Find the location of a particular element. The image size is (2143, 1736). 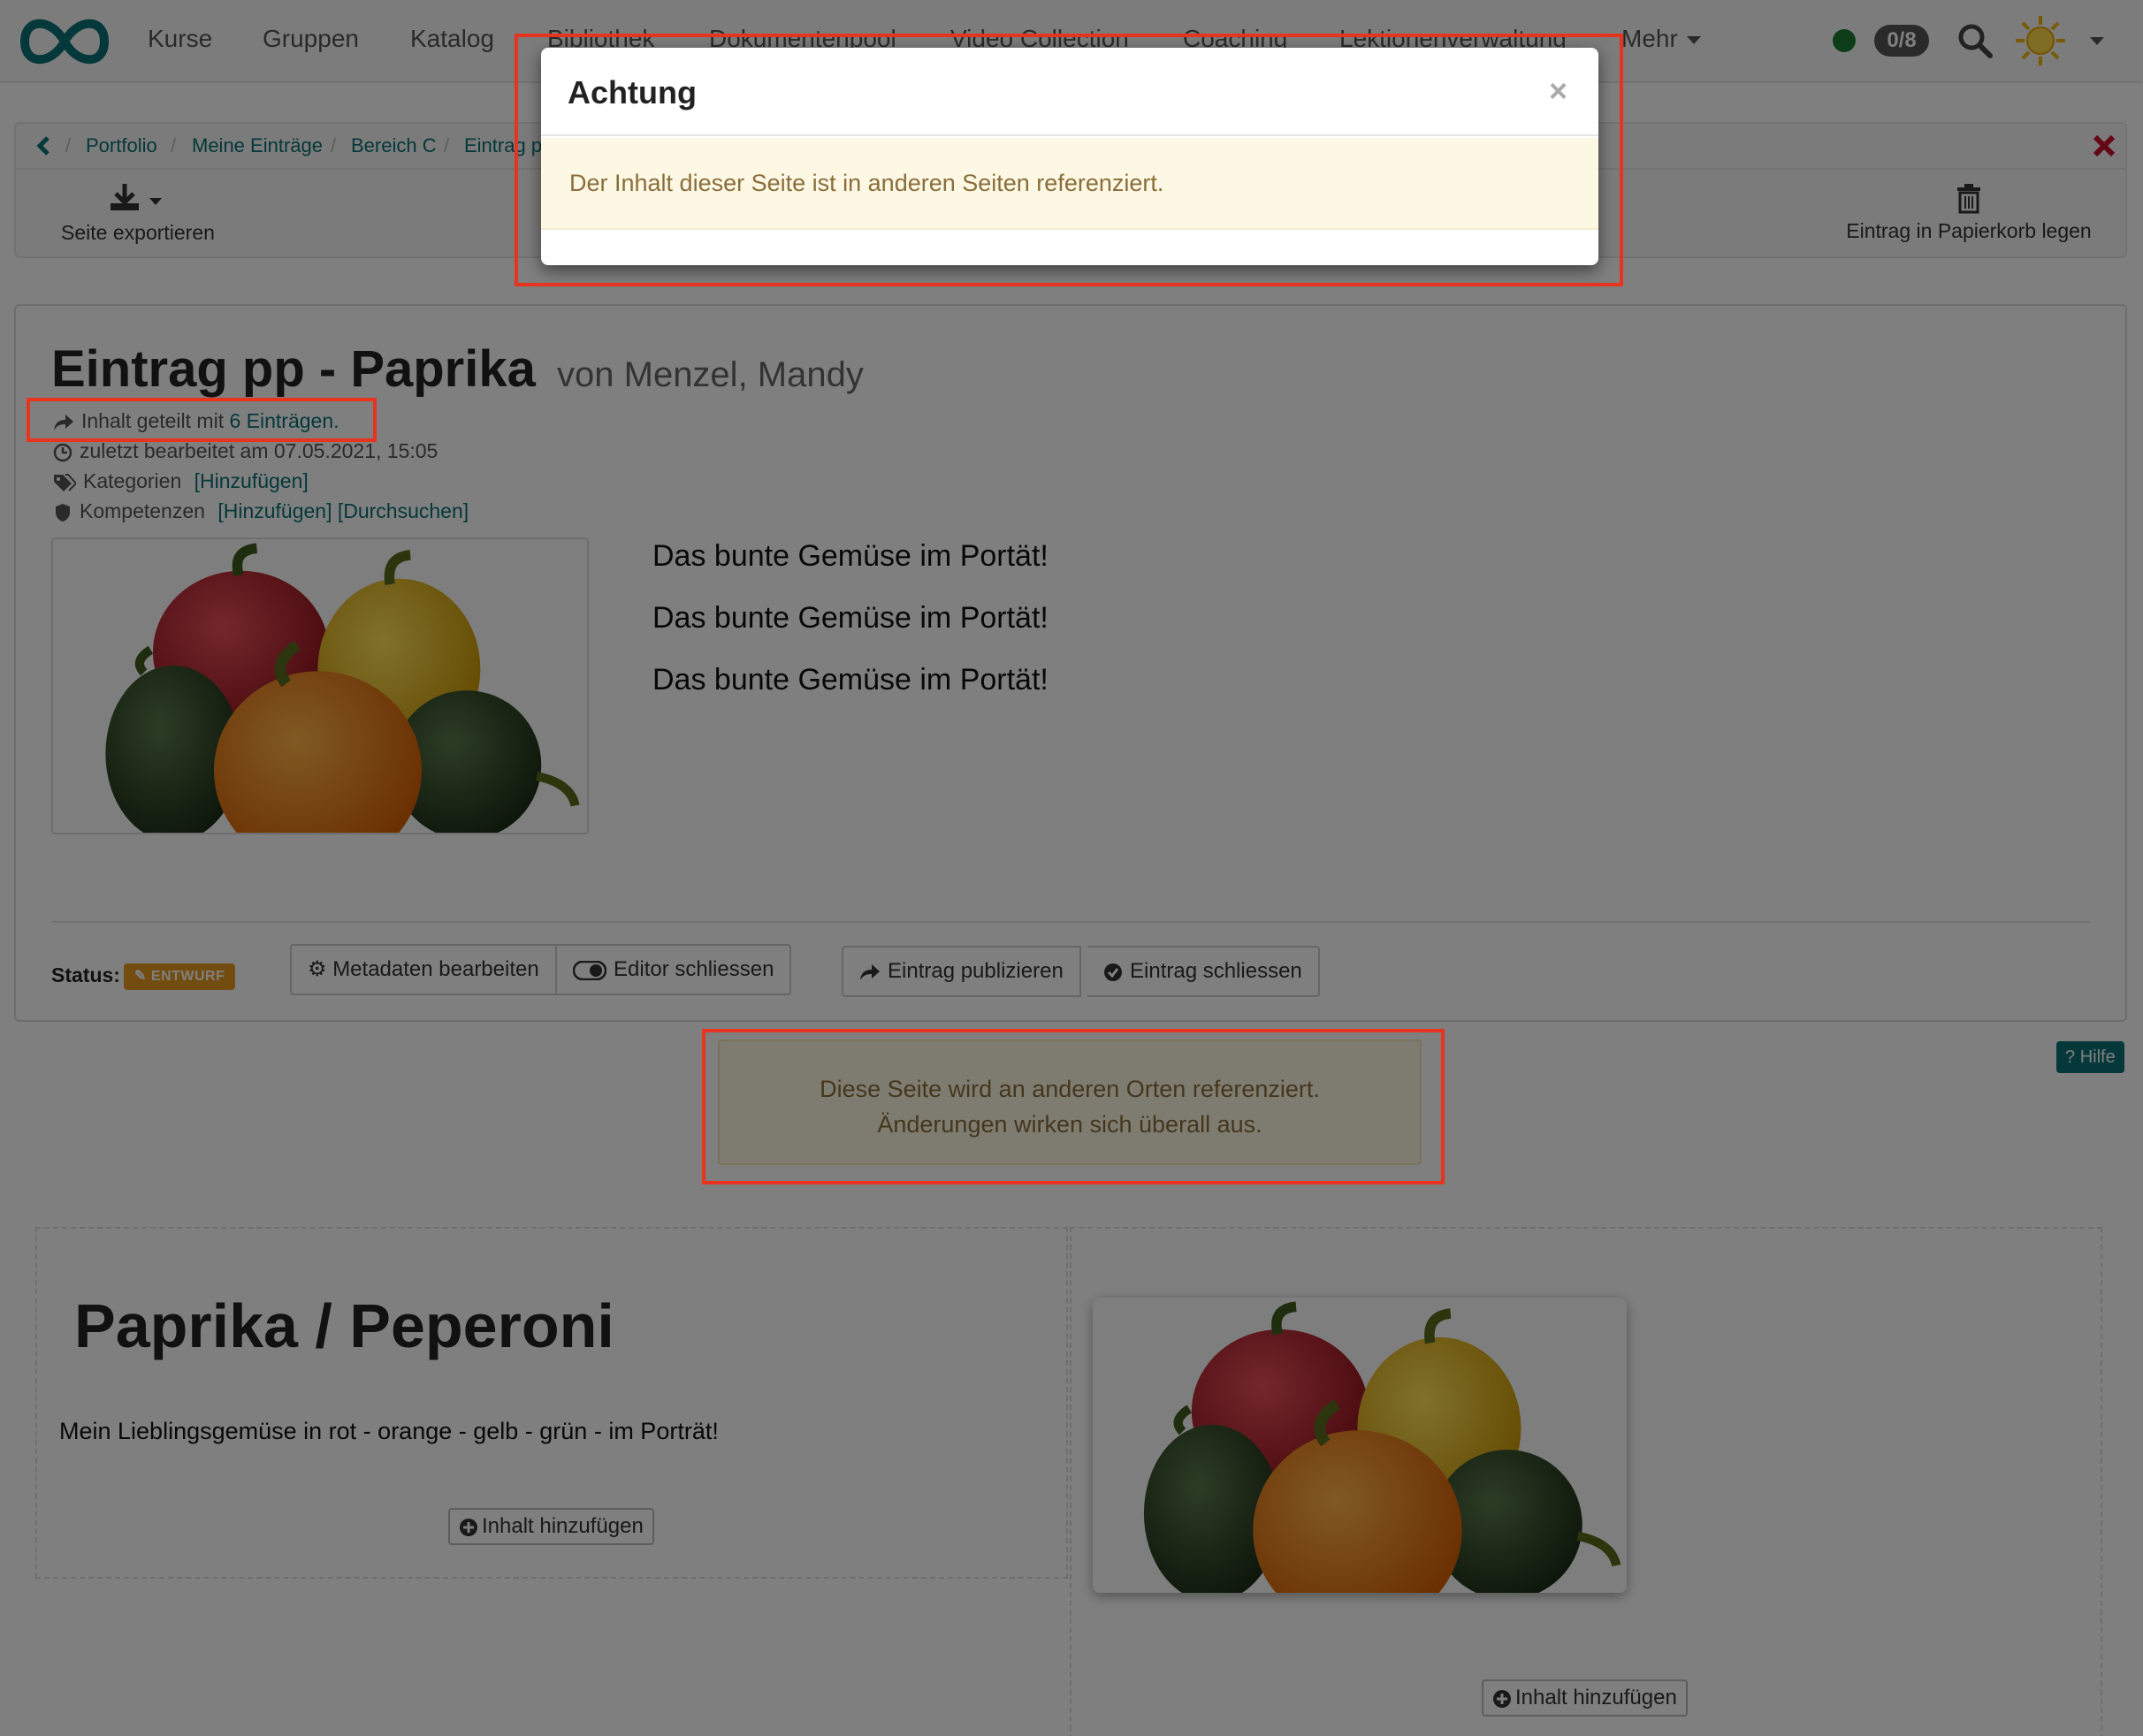

highlight-frame-warning is located at coordinates (1073, 1106).